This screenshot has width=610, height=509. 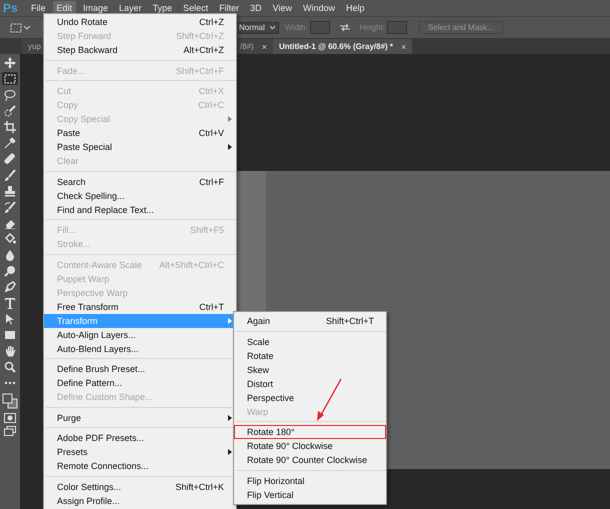 What do you see at coordinates (211, 22) in the screenshot?
I see `shortcut-label: Ctrl+Z` at bounding box center [211, 22].